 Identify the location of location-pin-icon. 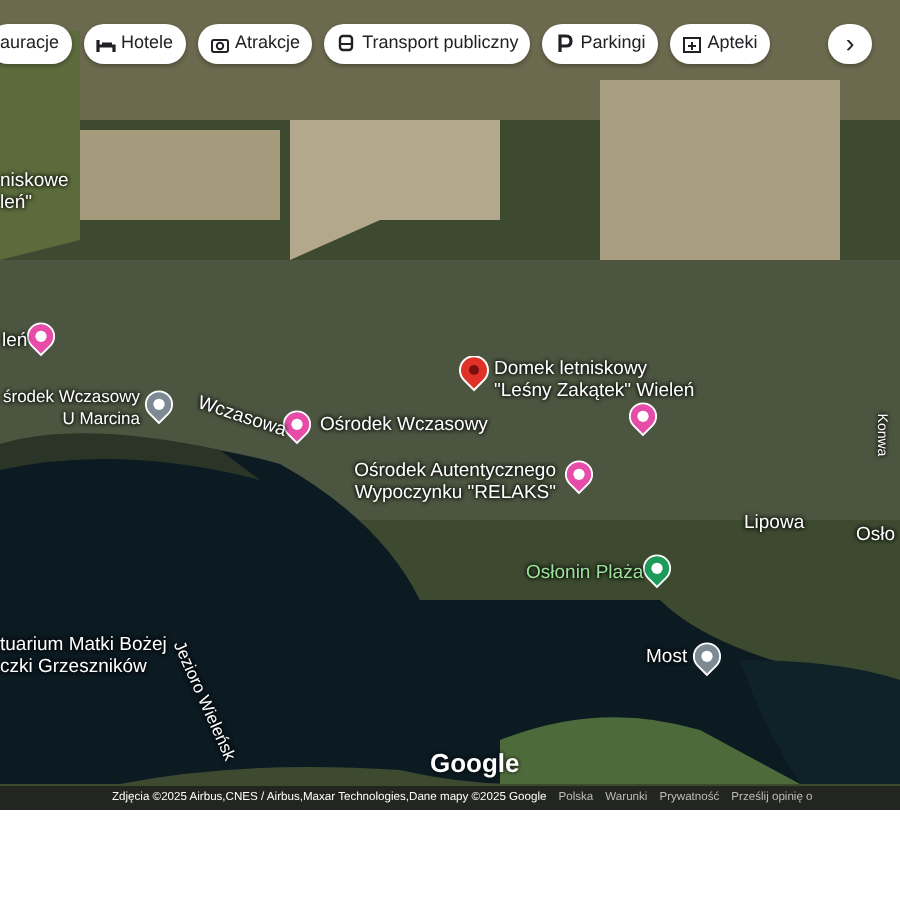
(474, 374).